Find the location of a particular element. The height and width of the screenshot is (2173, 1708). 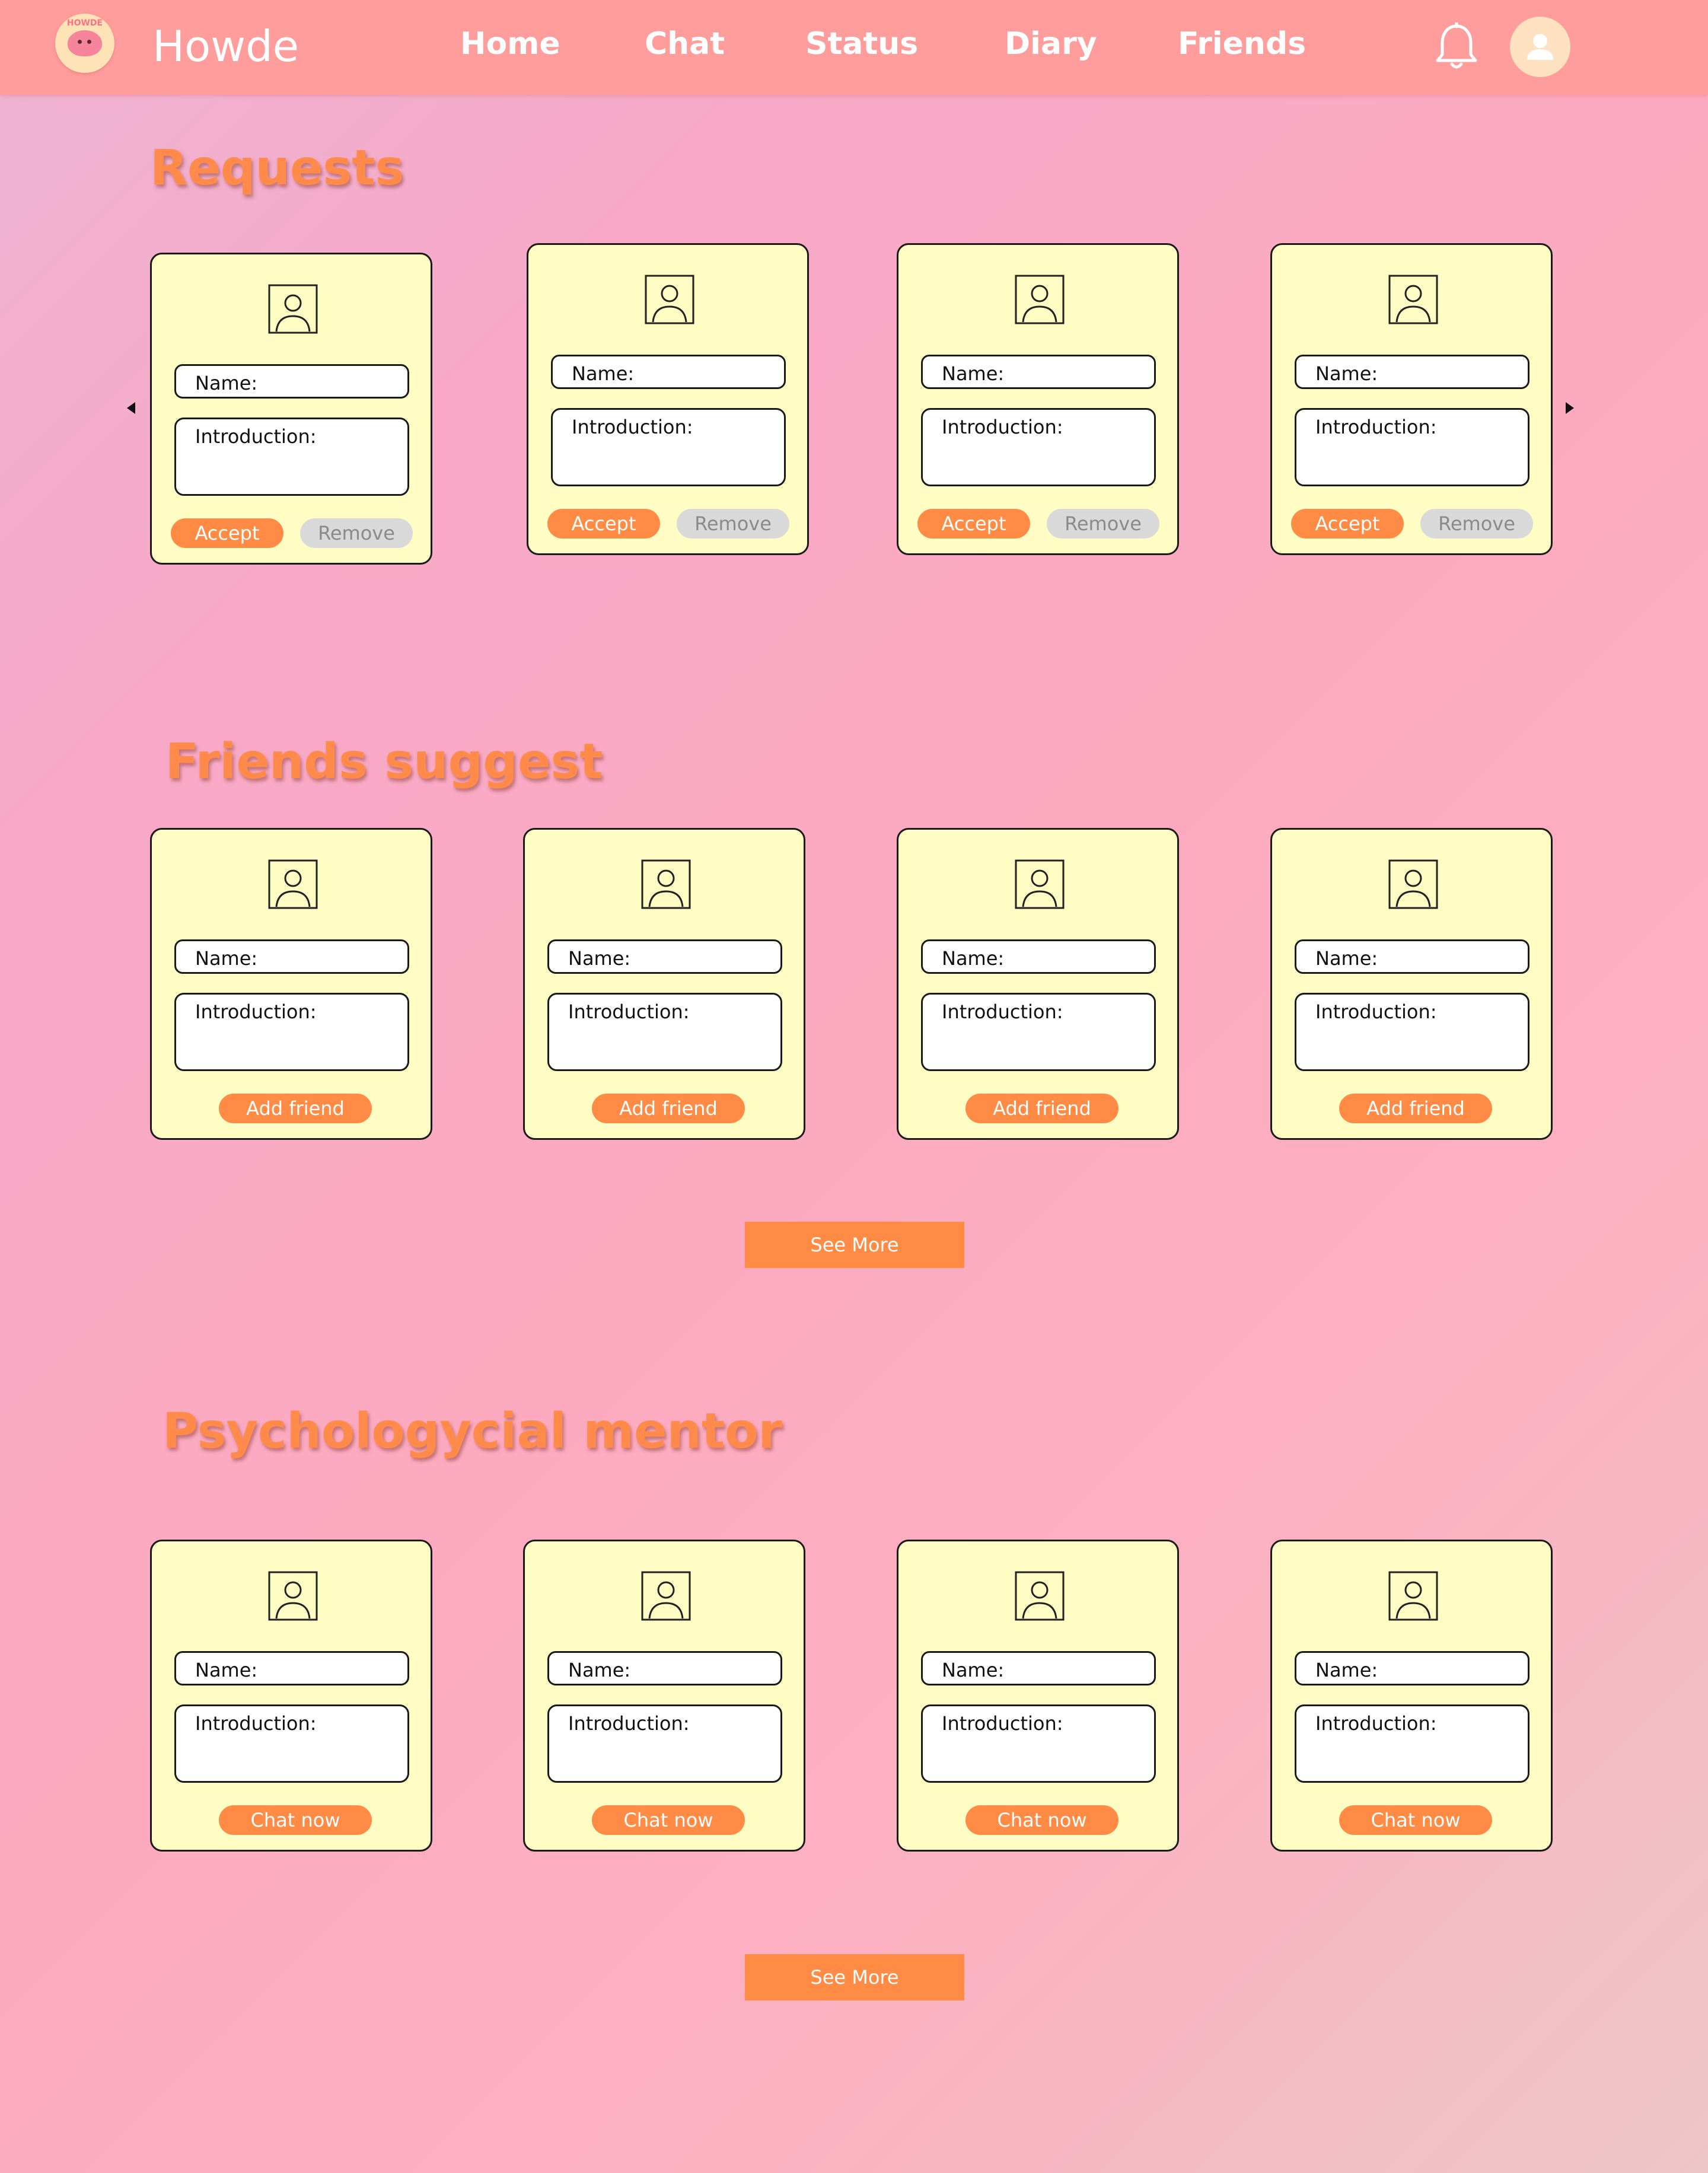

app-logo: HOWDE is located at coordinates (84, 43).